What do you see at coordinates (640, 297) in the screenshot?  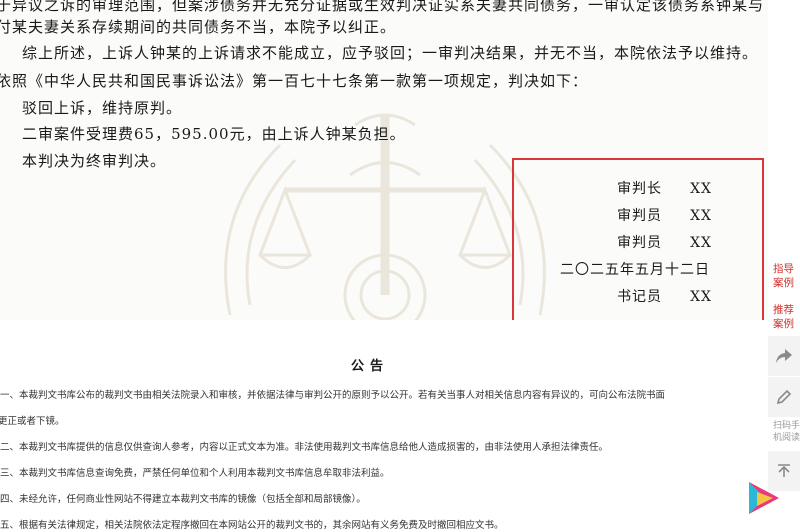 I see `signature-role: 书记员` at bounding box center [640, 297].